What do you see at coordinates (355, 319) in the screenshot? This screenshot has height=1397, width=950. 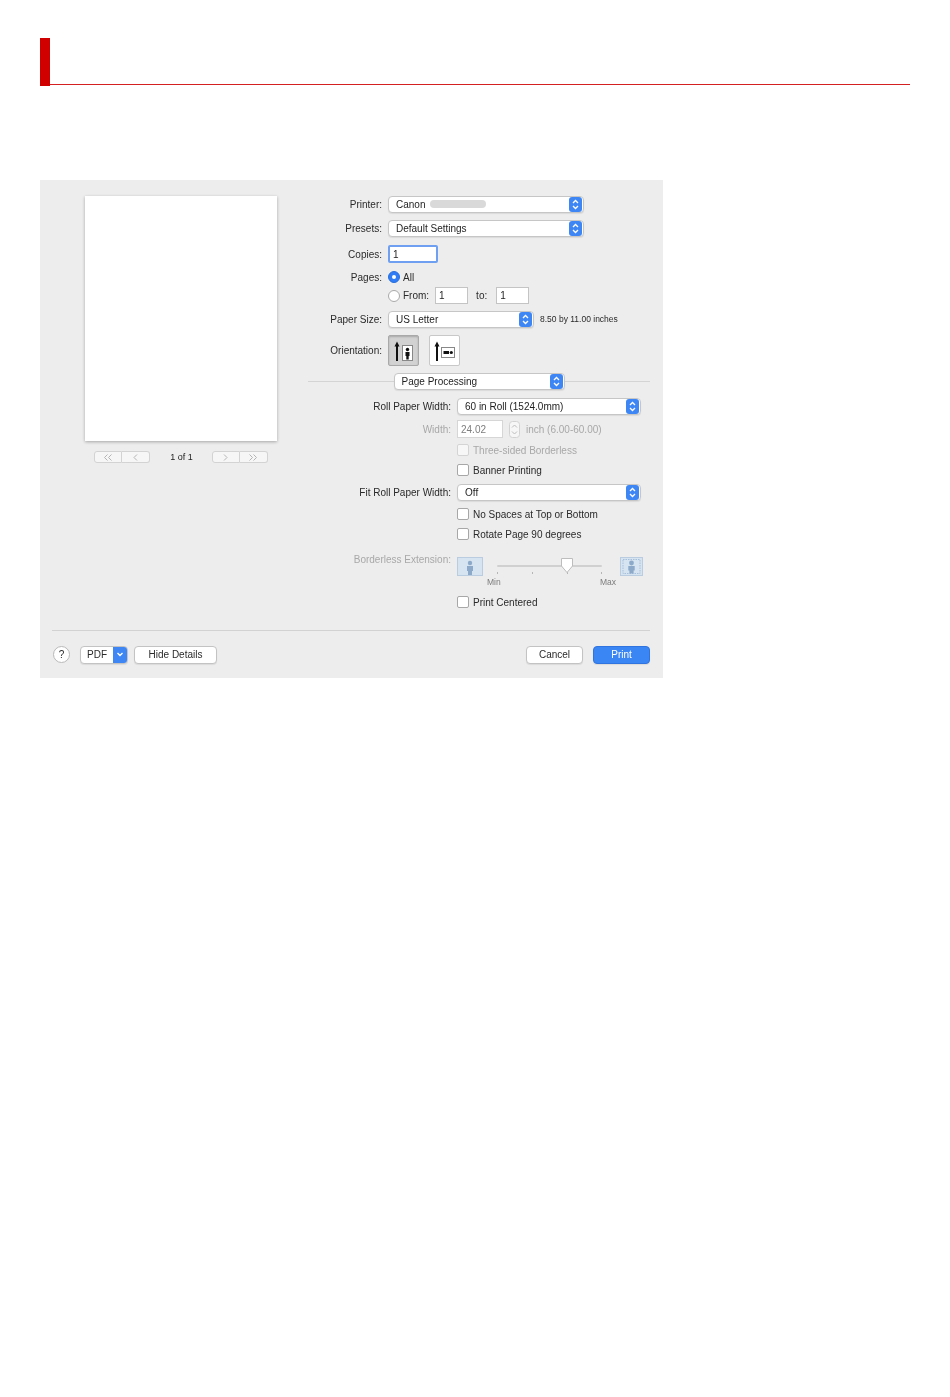 I see `field-label: Paper Size:` at bounding box center [355, 319].